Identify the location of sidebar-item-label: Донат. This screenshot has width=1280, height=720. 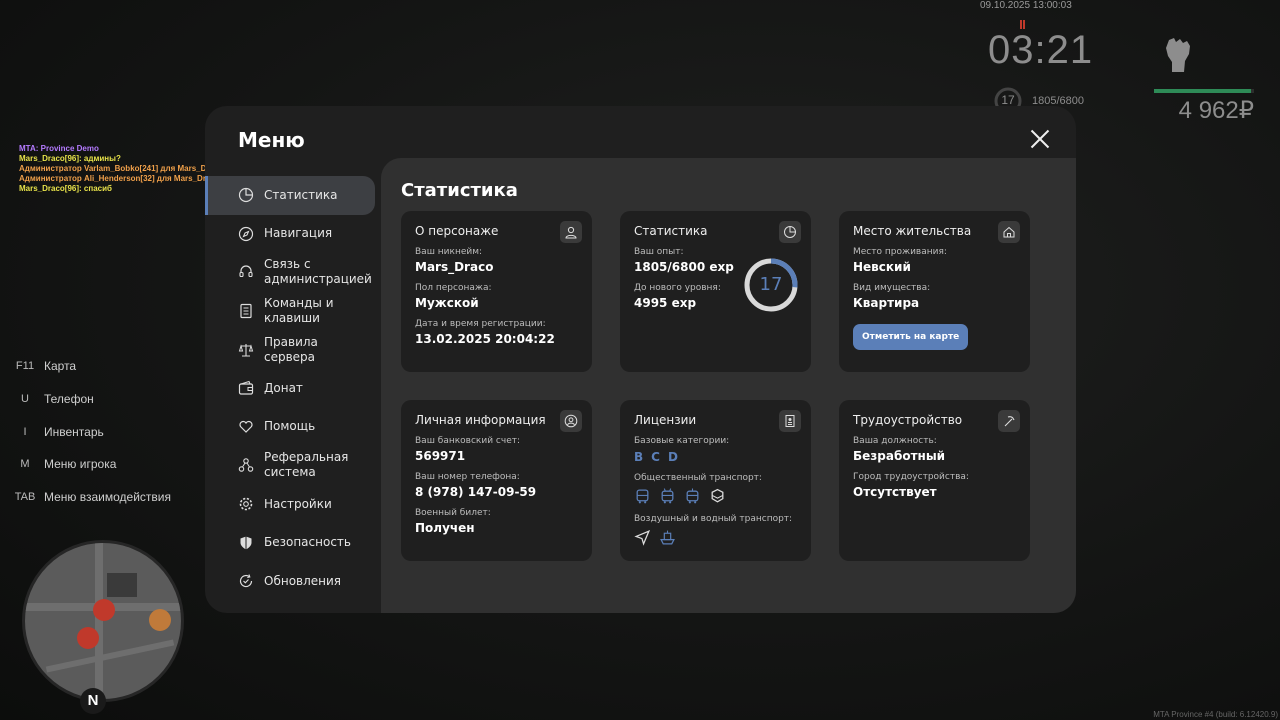
(283, 387).